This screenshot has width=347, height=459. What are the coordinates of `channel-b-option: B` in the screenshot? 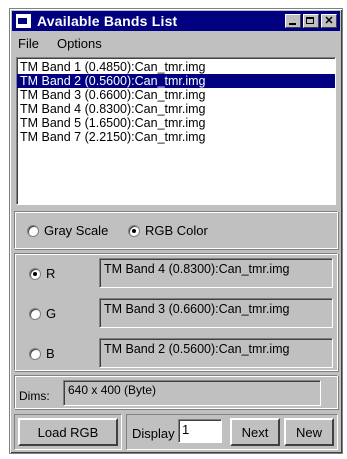 It's located at (42, 353).